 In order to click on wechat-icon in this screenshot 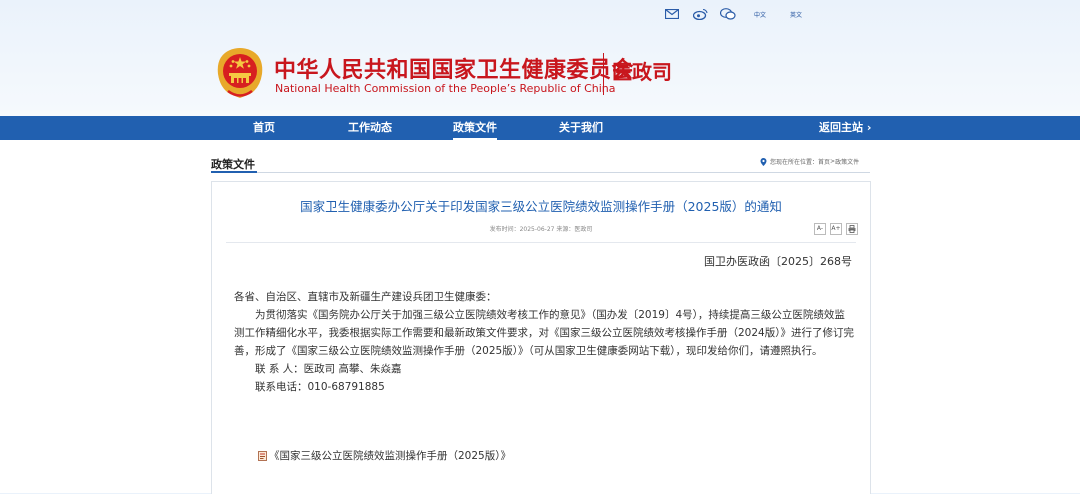, I will do `click(728, 14)`.